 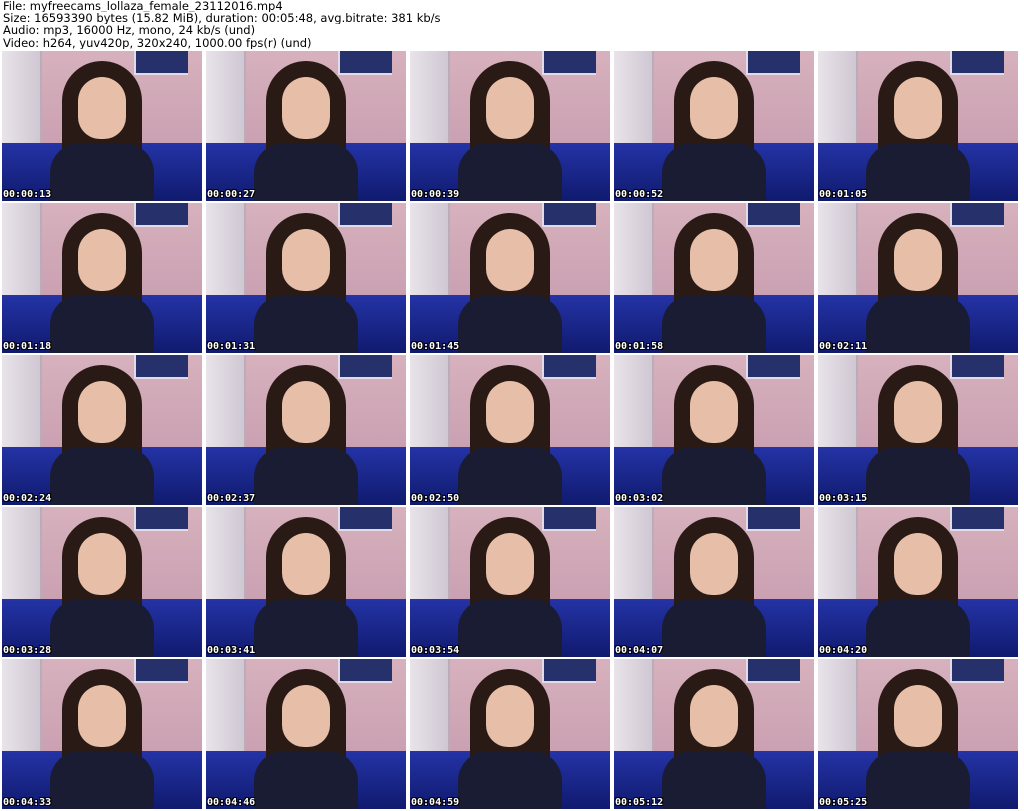 What do you see at coordinates (231, 802) in the screenshot?
I see `thumbnail-timestamp: 00:04:46` at bounding box center [231, 802].